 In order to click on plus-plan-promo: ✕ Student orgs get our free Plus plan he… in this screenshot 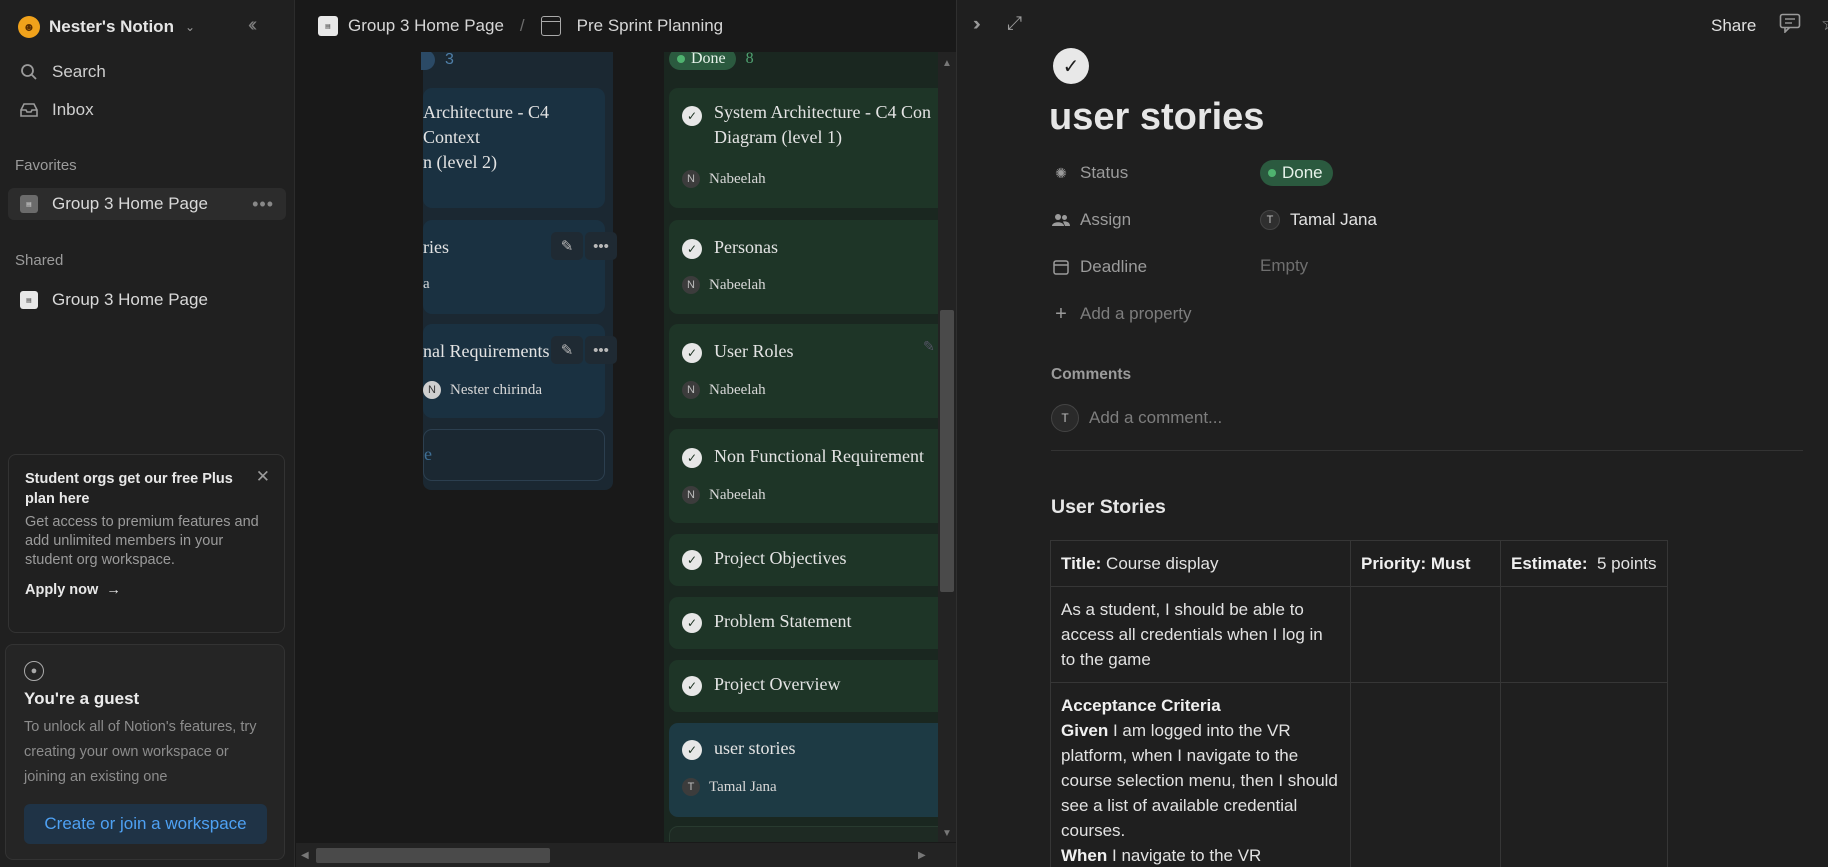, I will do `click(146, 543)`.